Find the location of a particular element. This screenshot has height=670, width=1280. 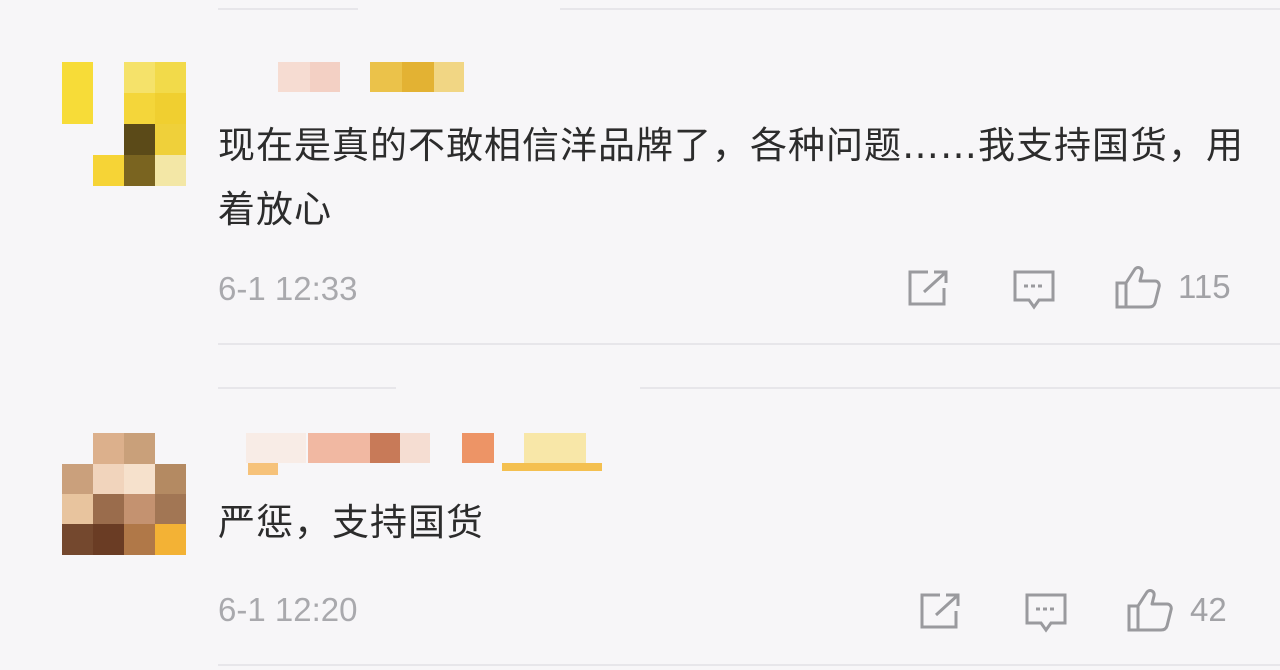

comment-text: 现在是真的不敢相信洋品牌了，各种问题……我支持国货，用着放心 is located at coordinates (731, 177).